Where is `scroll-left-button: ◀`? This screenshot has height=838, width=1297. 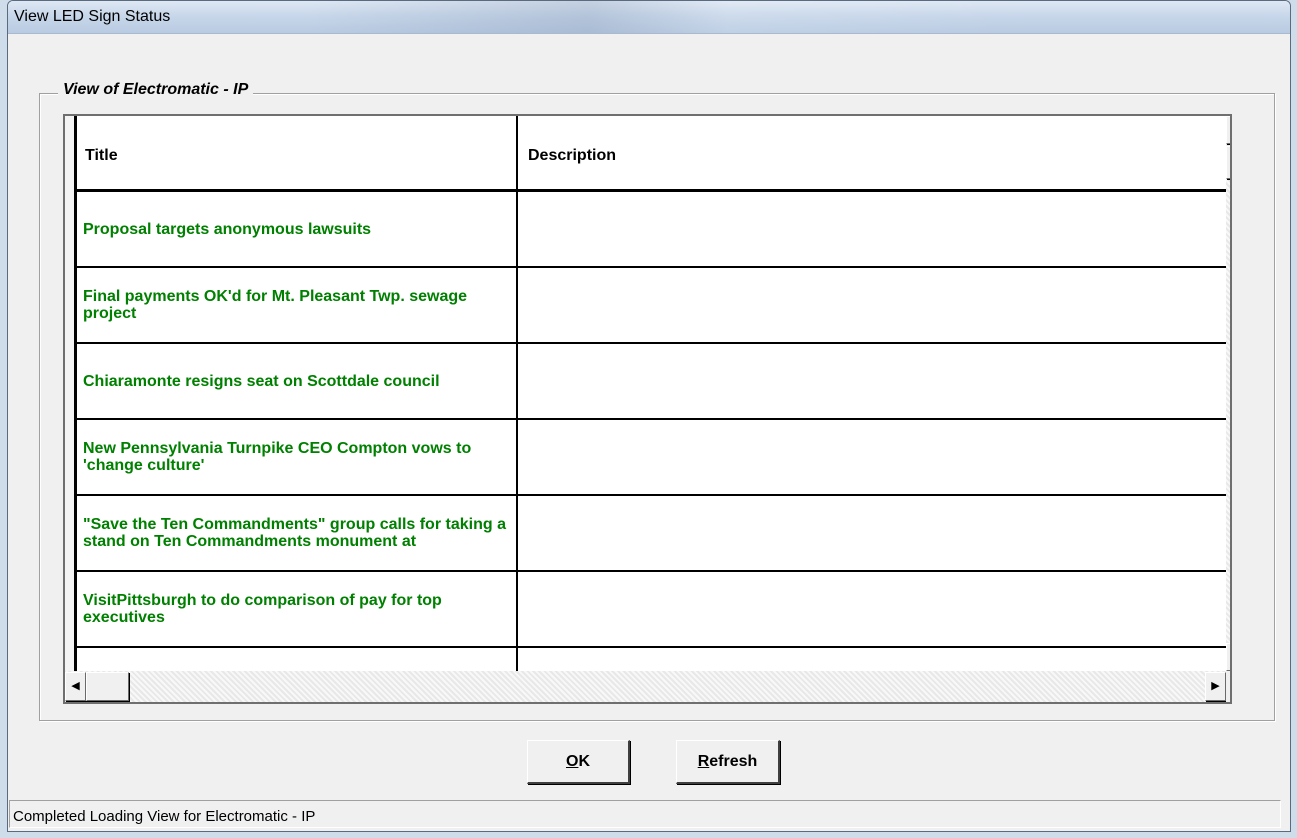
scroll-left-button: ◀ is located at coordinates (75, 686).